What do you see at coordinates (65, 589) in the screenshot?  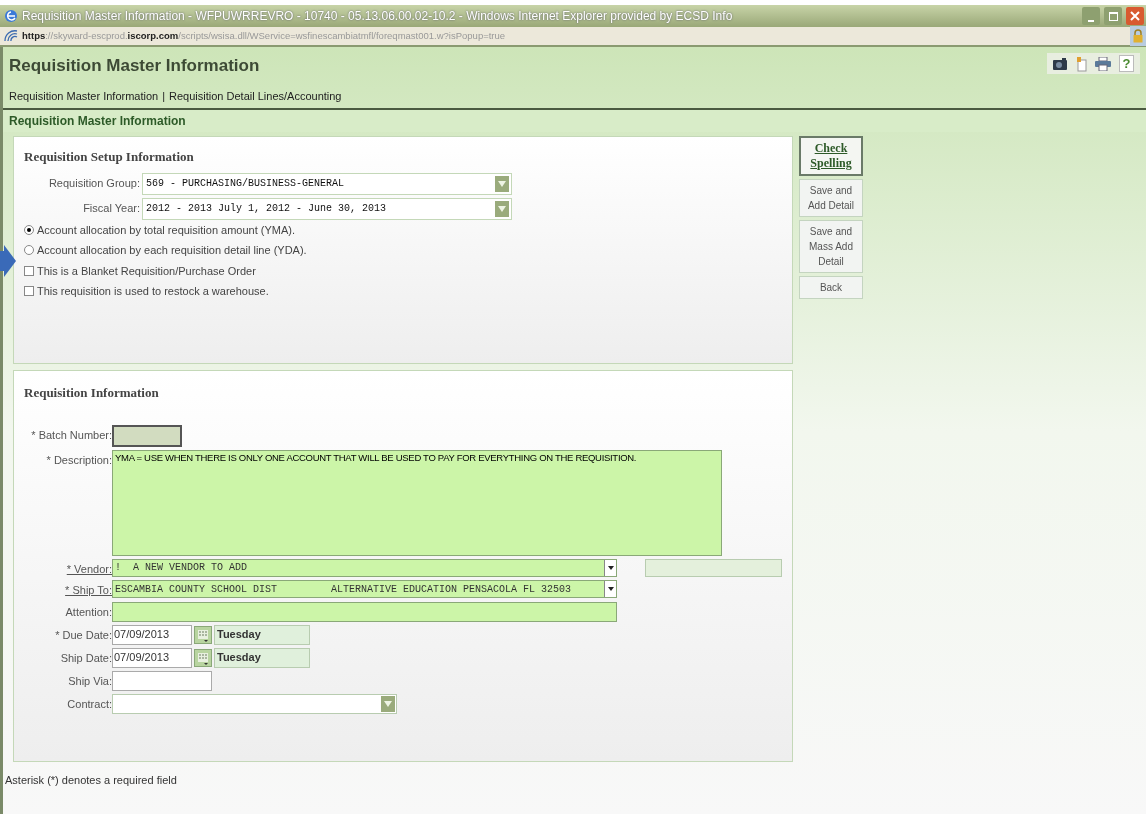 I see `field-label: * Ship To:` at bounding box center [65, 589].